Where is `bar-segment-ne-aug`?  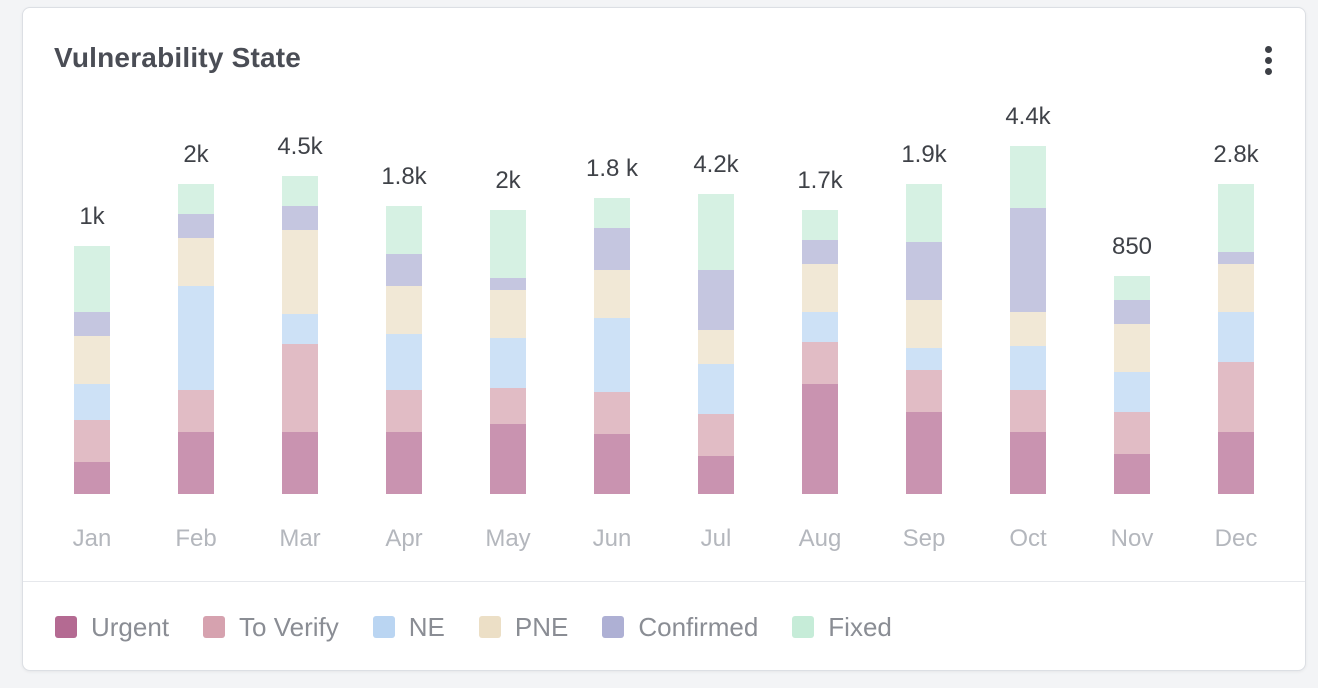 bar-segment-ne-aug is located at coordinates (820, 327).